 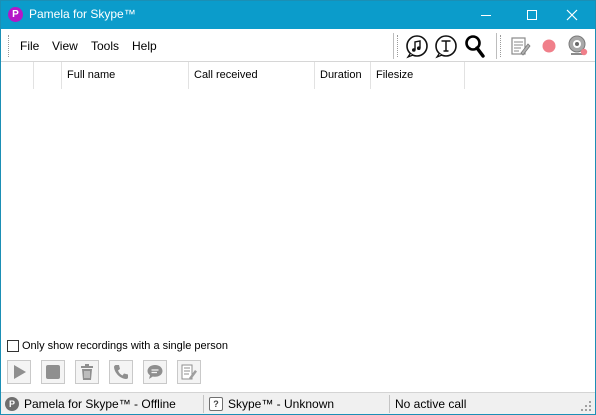 I want to click on title-bar: P Pamela for Skype™, so click(x=298, y=15).